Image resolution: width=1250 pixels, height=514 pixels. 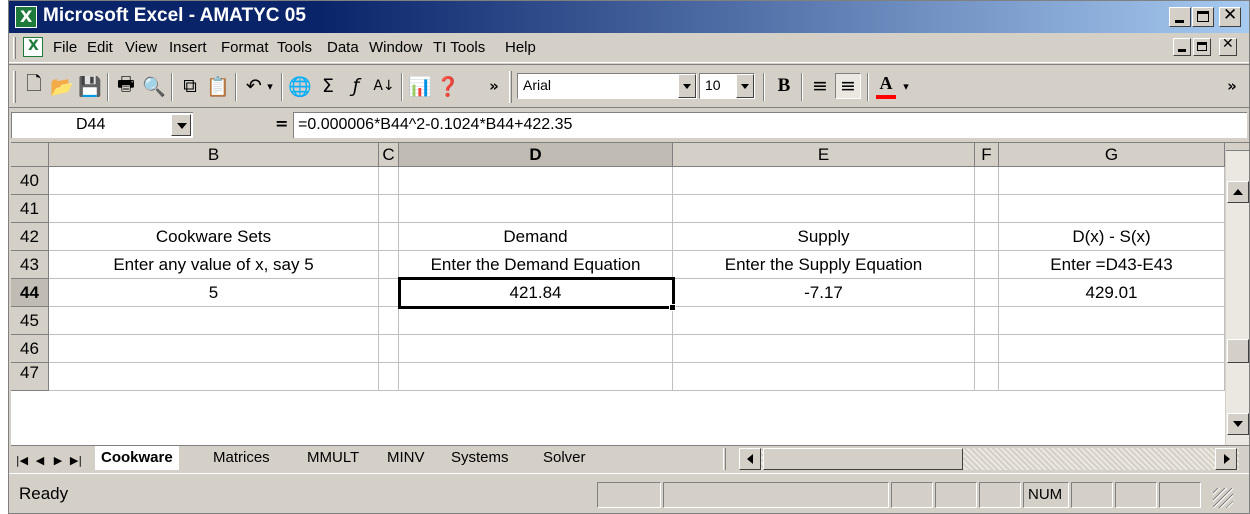 What do you see at coordinates (100, 47) in the screenshot?
I see `menu-edit: Edit` at bounding box center [100, 47].